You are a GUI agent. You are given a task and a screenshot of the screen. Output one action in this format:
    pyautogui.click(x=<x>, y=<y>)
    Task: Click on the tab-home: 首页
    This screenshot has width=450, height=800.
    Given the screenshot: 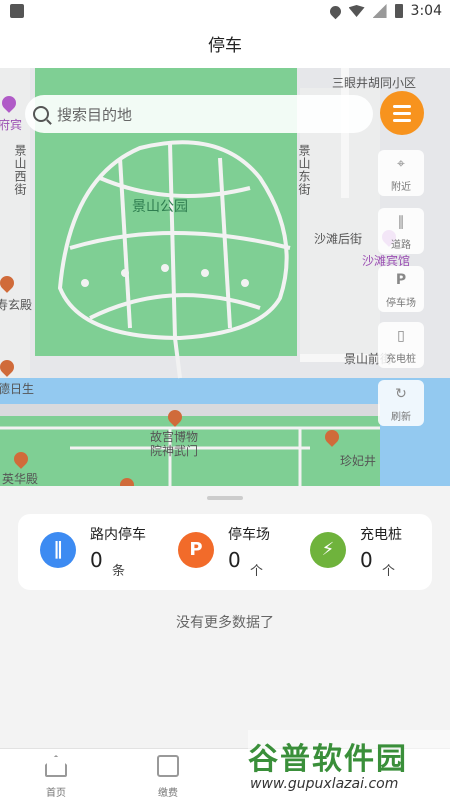 What is the action you would take?
    pyautogui.click(x=56, y=777)
    